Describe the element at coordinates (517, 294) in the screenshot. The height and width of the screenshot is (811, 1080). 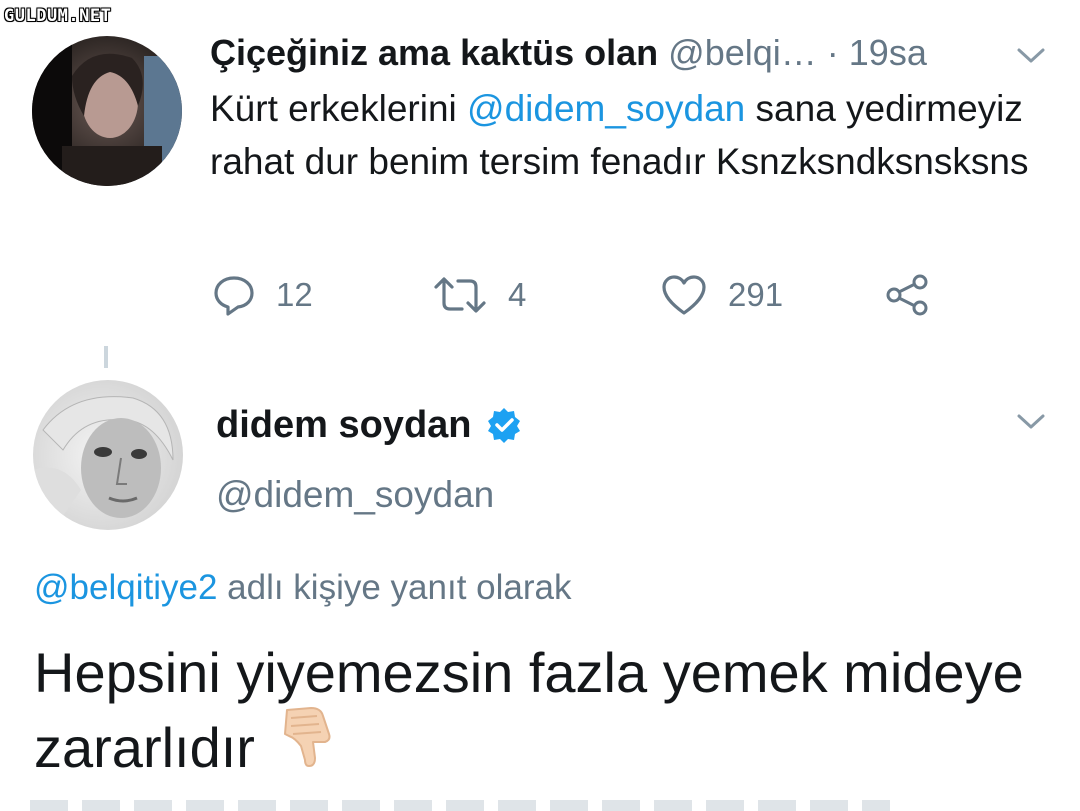
I see `retweet-count: 4` at that location.